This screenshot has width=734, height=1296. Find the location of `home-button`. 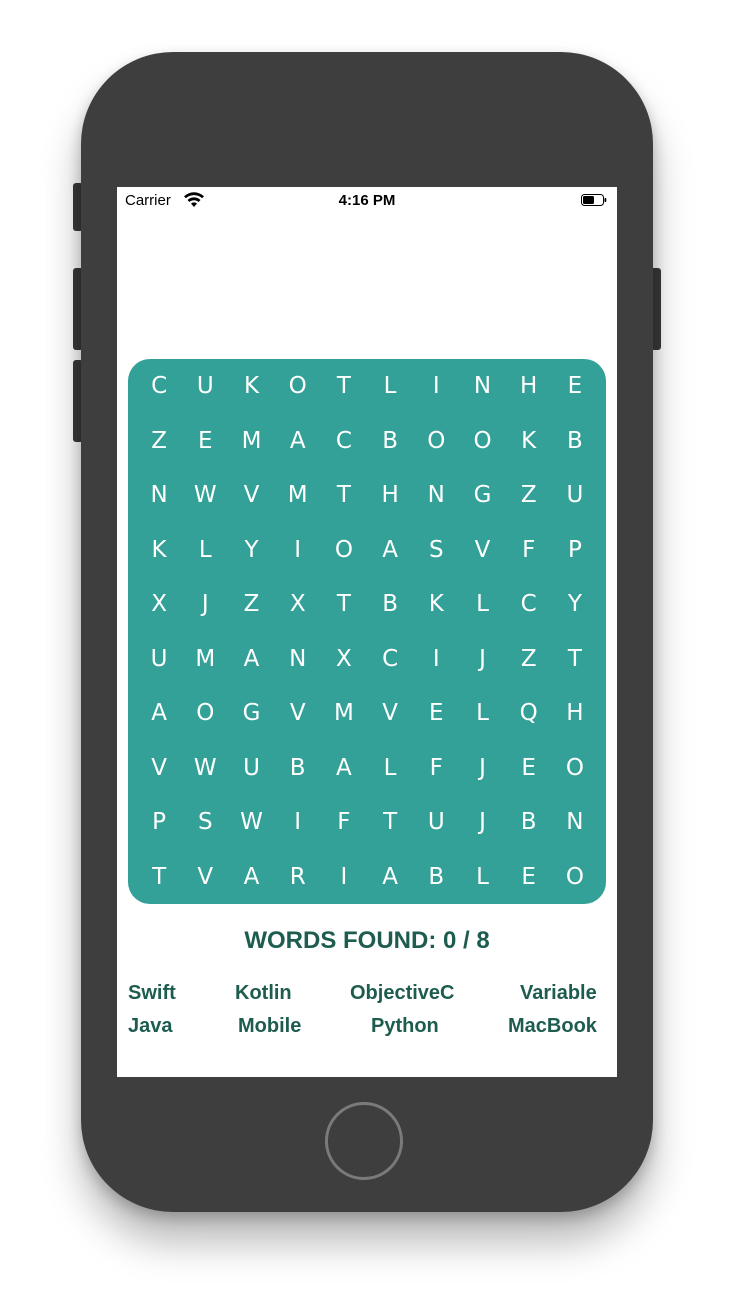

home-button is located at coordinates (364, 1141).